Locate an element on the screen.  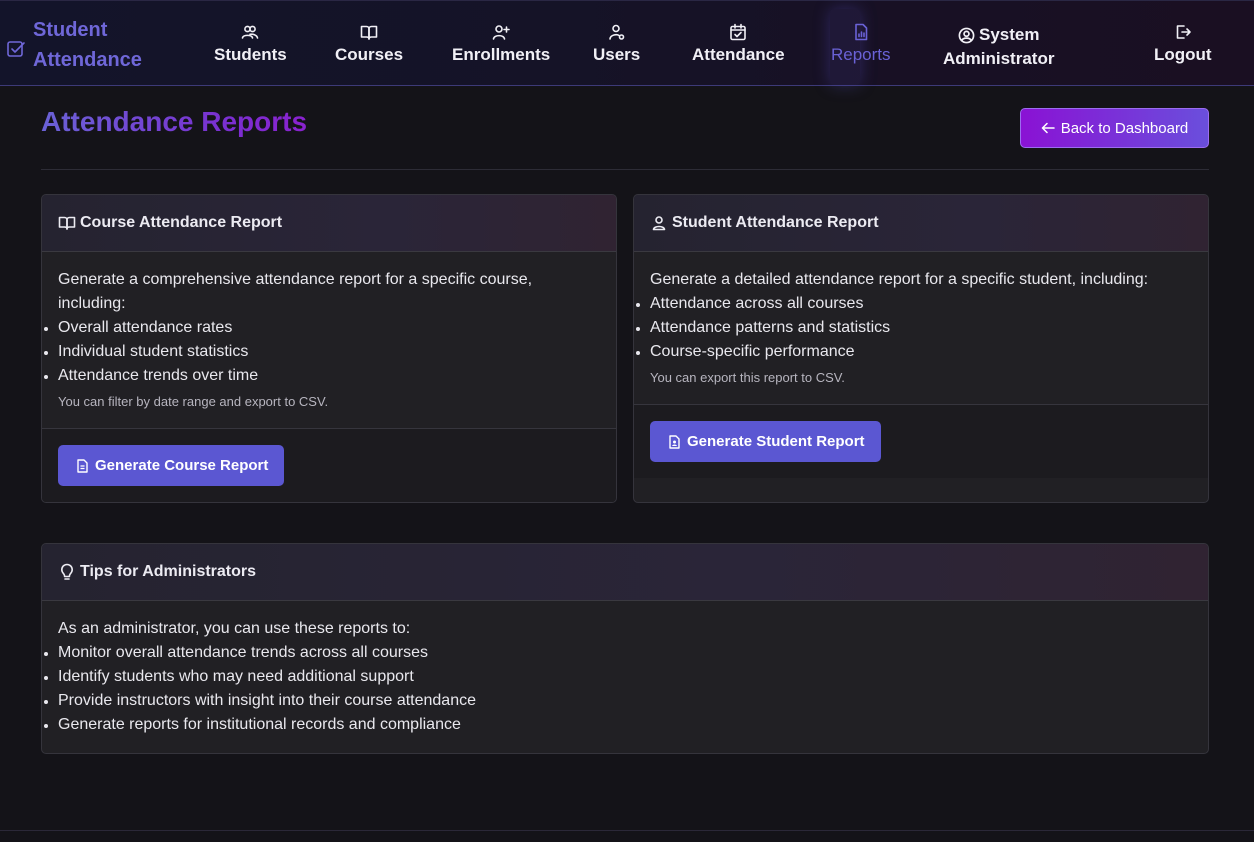
lightbulb-icon is located at coordinates (67, 571).